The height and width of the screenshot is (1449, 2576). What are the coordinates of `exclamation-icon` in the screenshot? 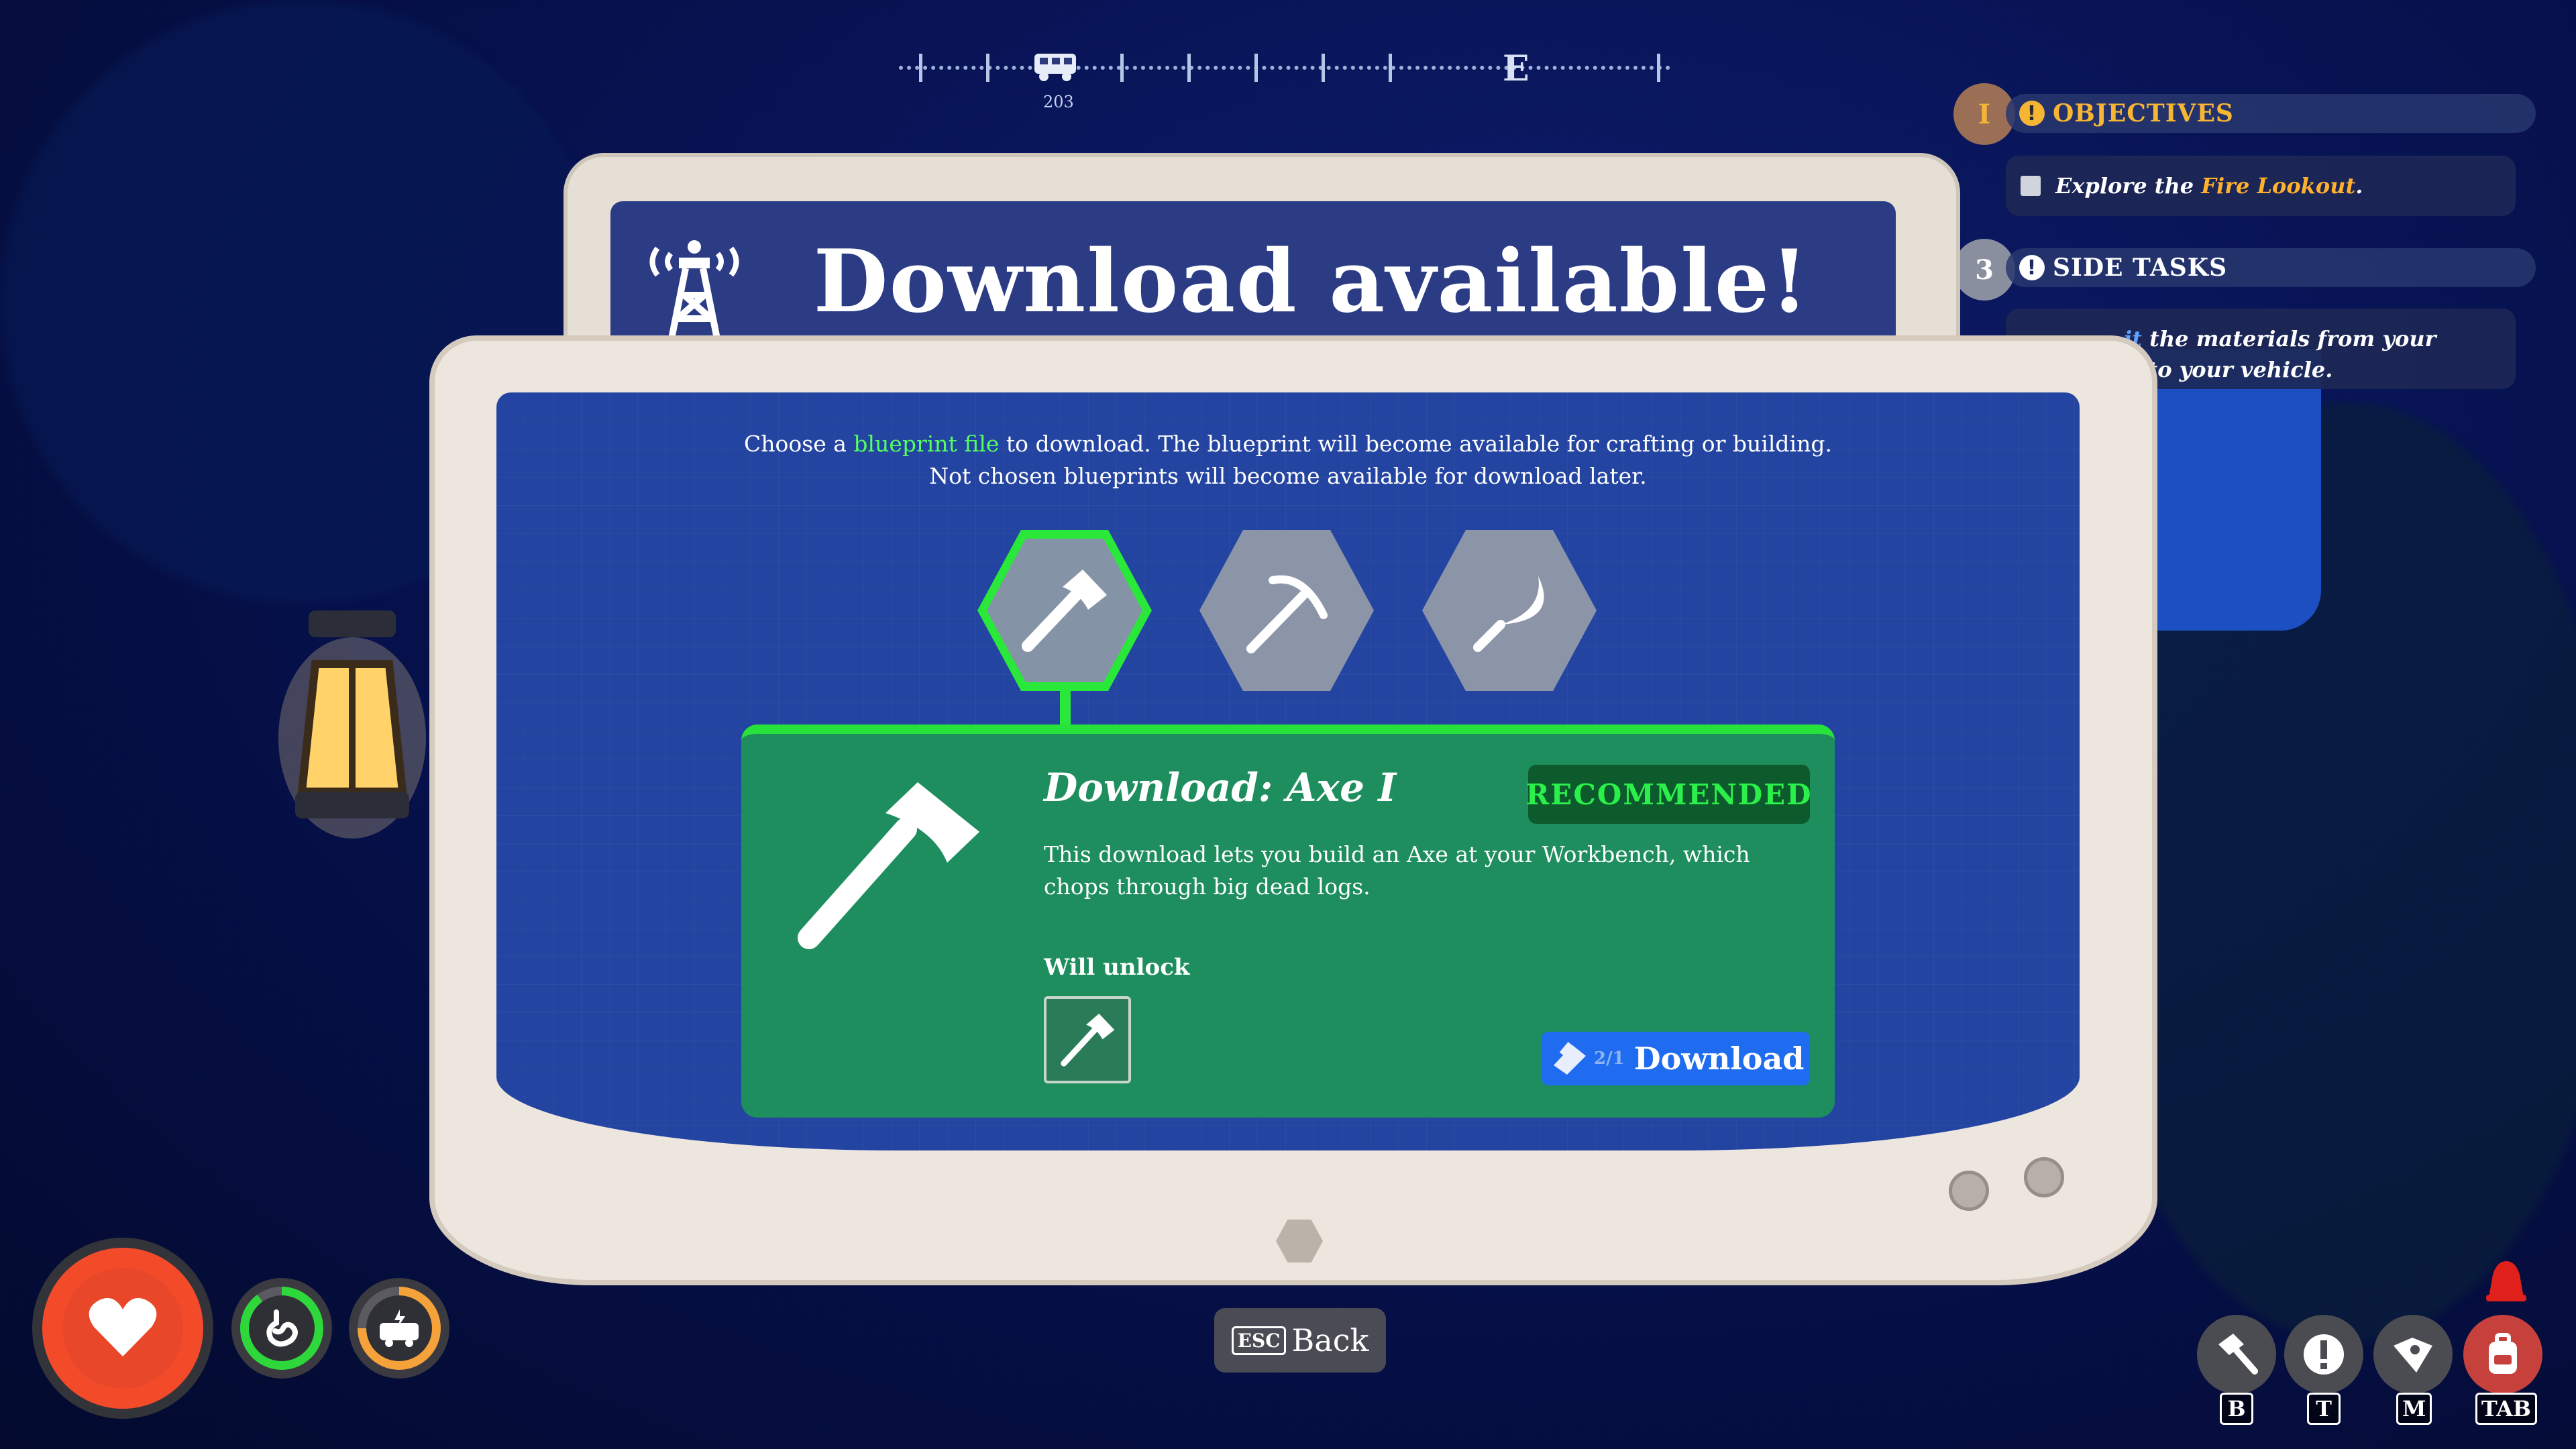 It's located at (2324, 1354).